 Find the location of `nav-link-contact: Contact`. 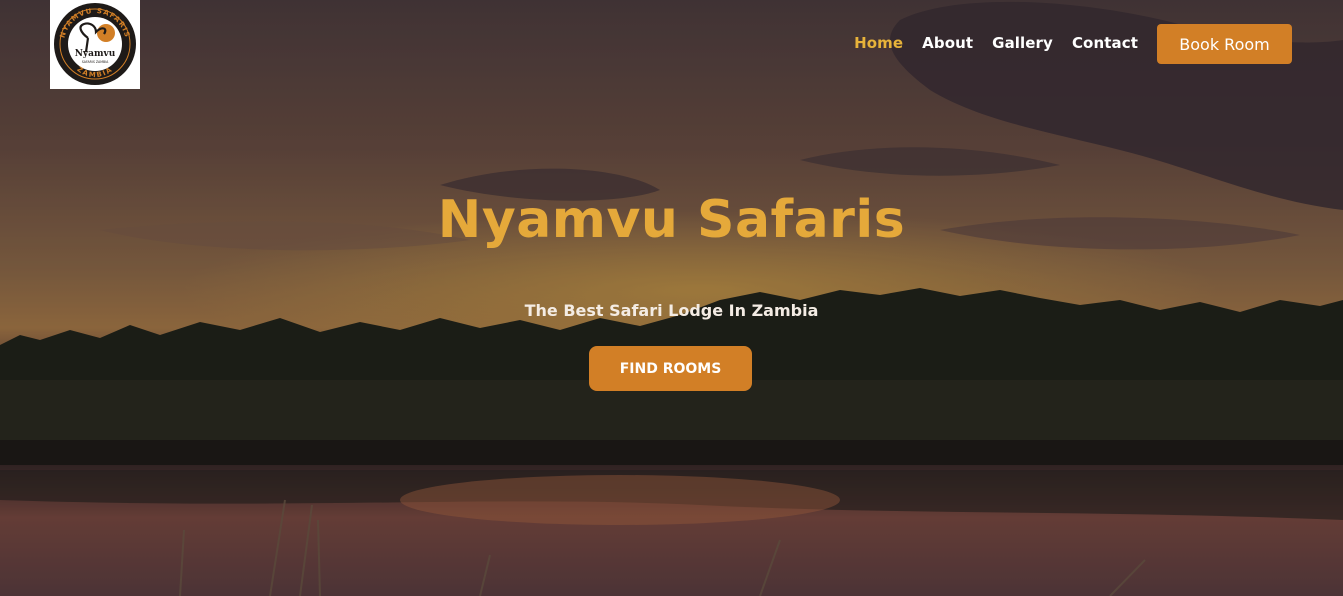

nav-link-contact: Contact is located at coordinates (1105, 43).